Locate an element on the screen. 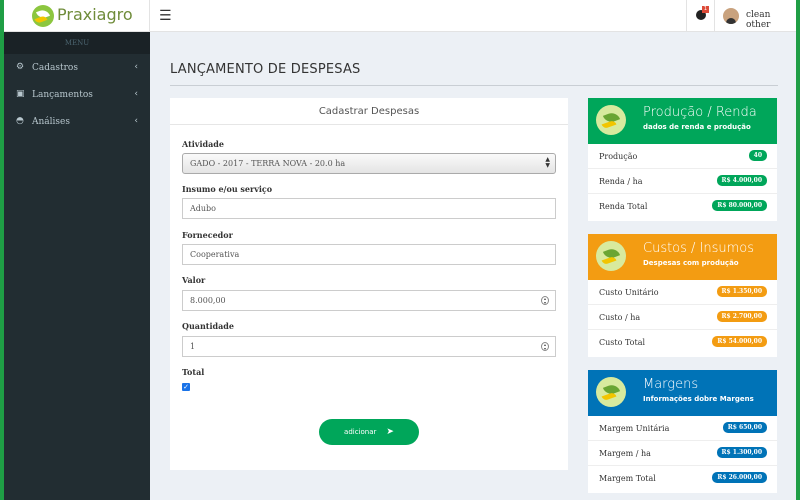 This screenshot has height=500, width=800. row-label: Produção is located at coordinates (618, 156).